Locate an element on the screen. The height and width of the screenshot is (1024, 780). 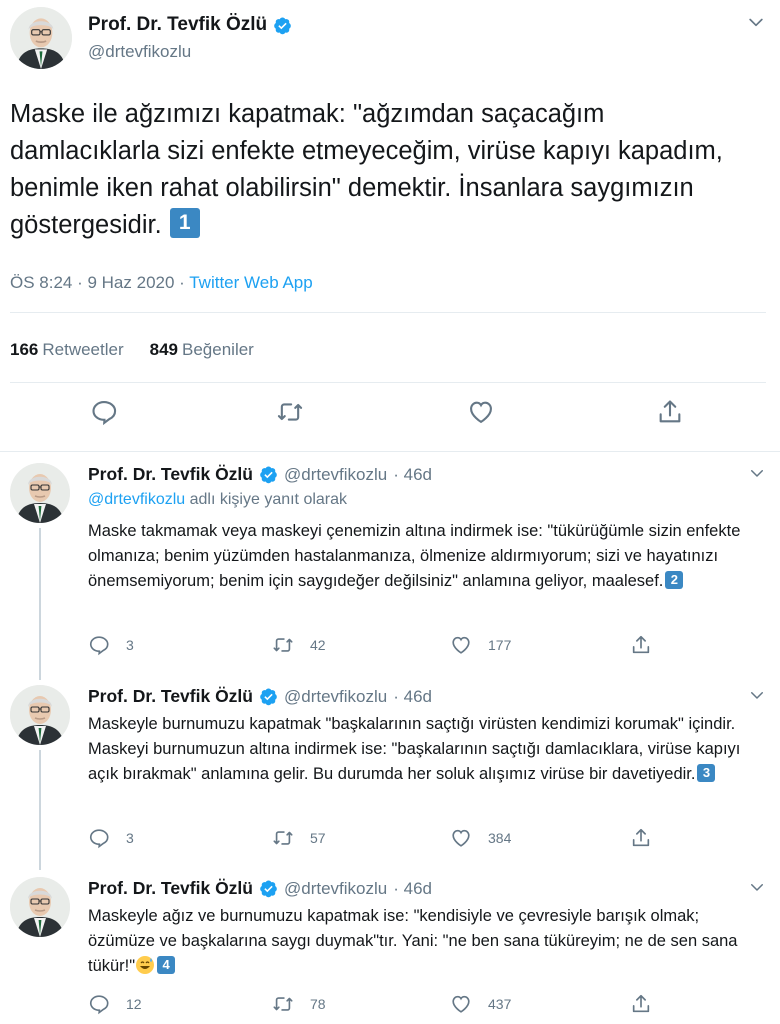
likes-label: Beğeniler is located at coordinates (218, 349).